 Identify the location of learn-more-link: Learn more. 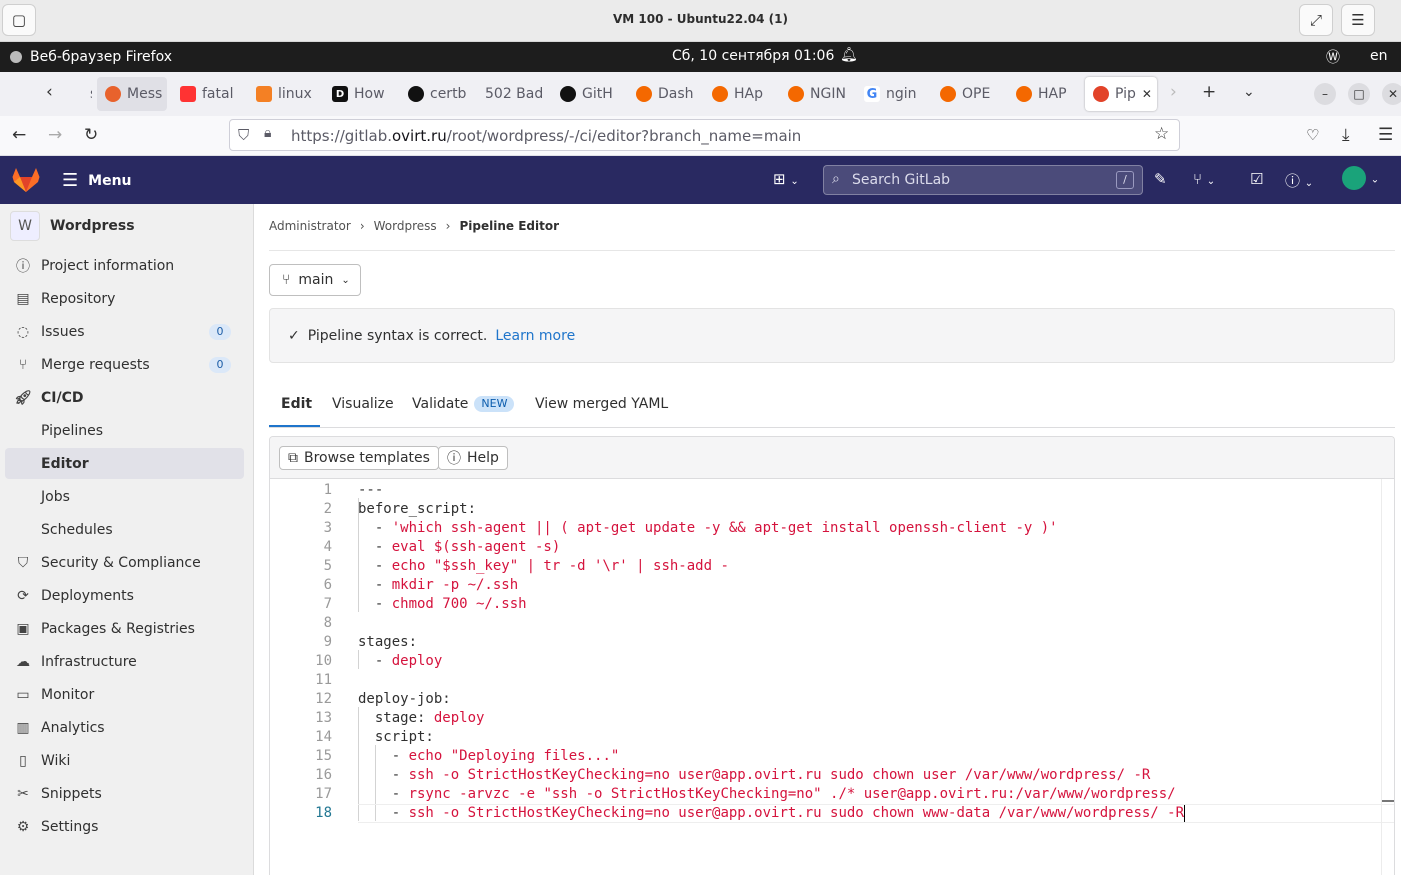
(535, 336).